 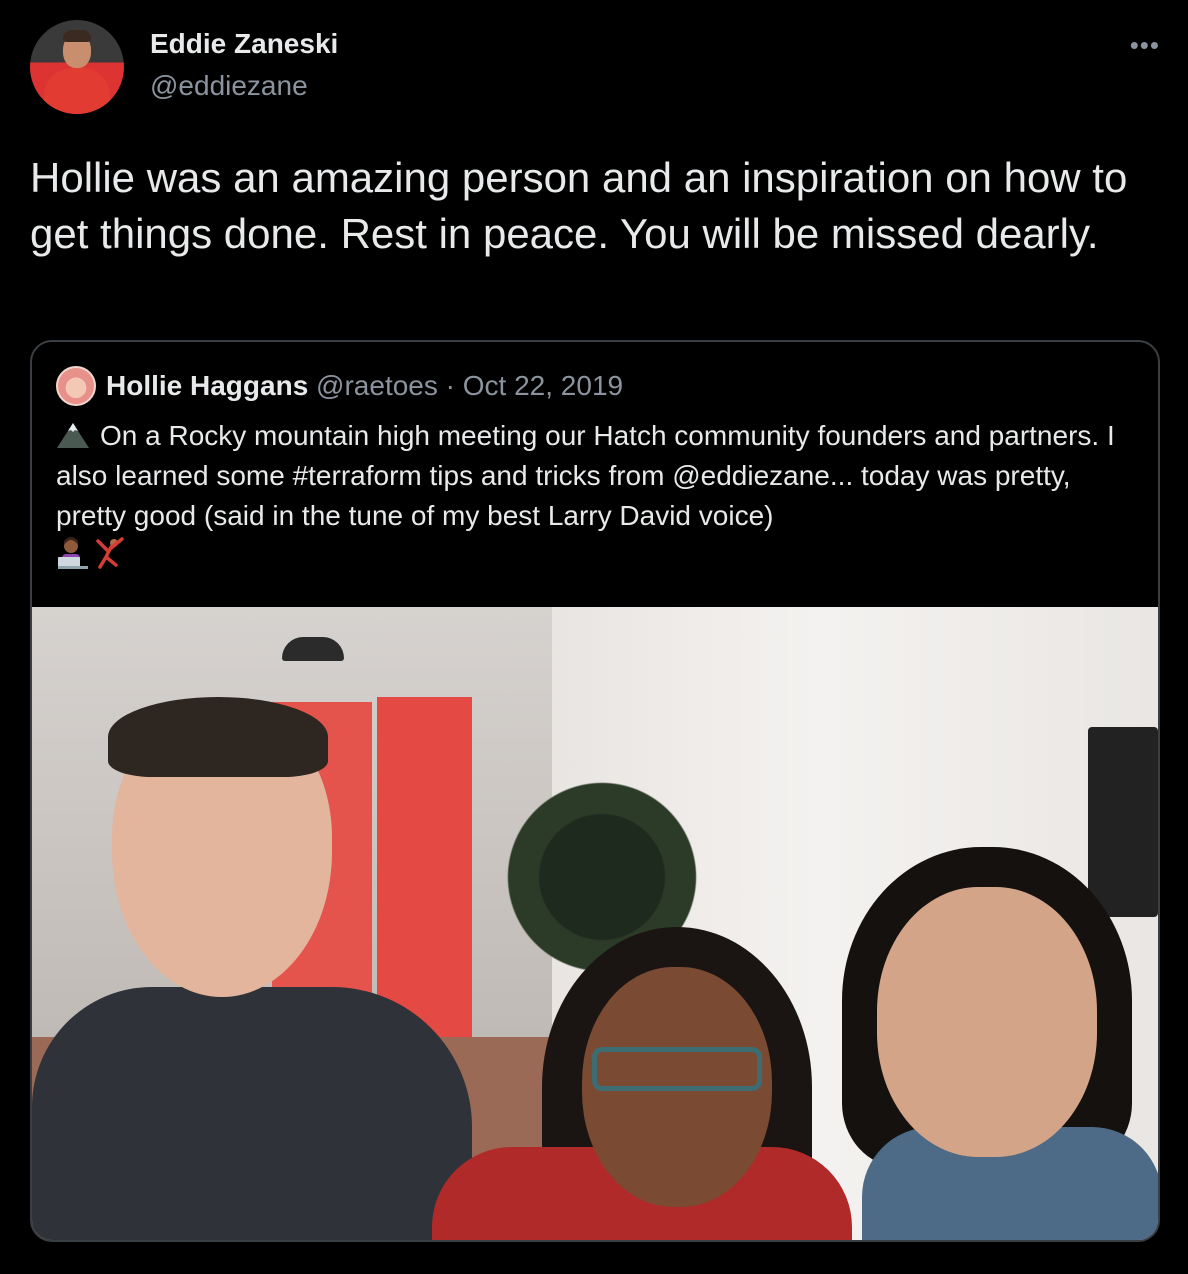 I want to click on technologist-emoji, so click(x=73, y=552).